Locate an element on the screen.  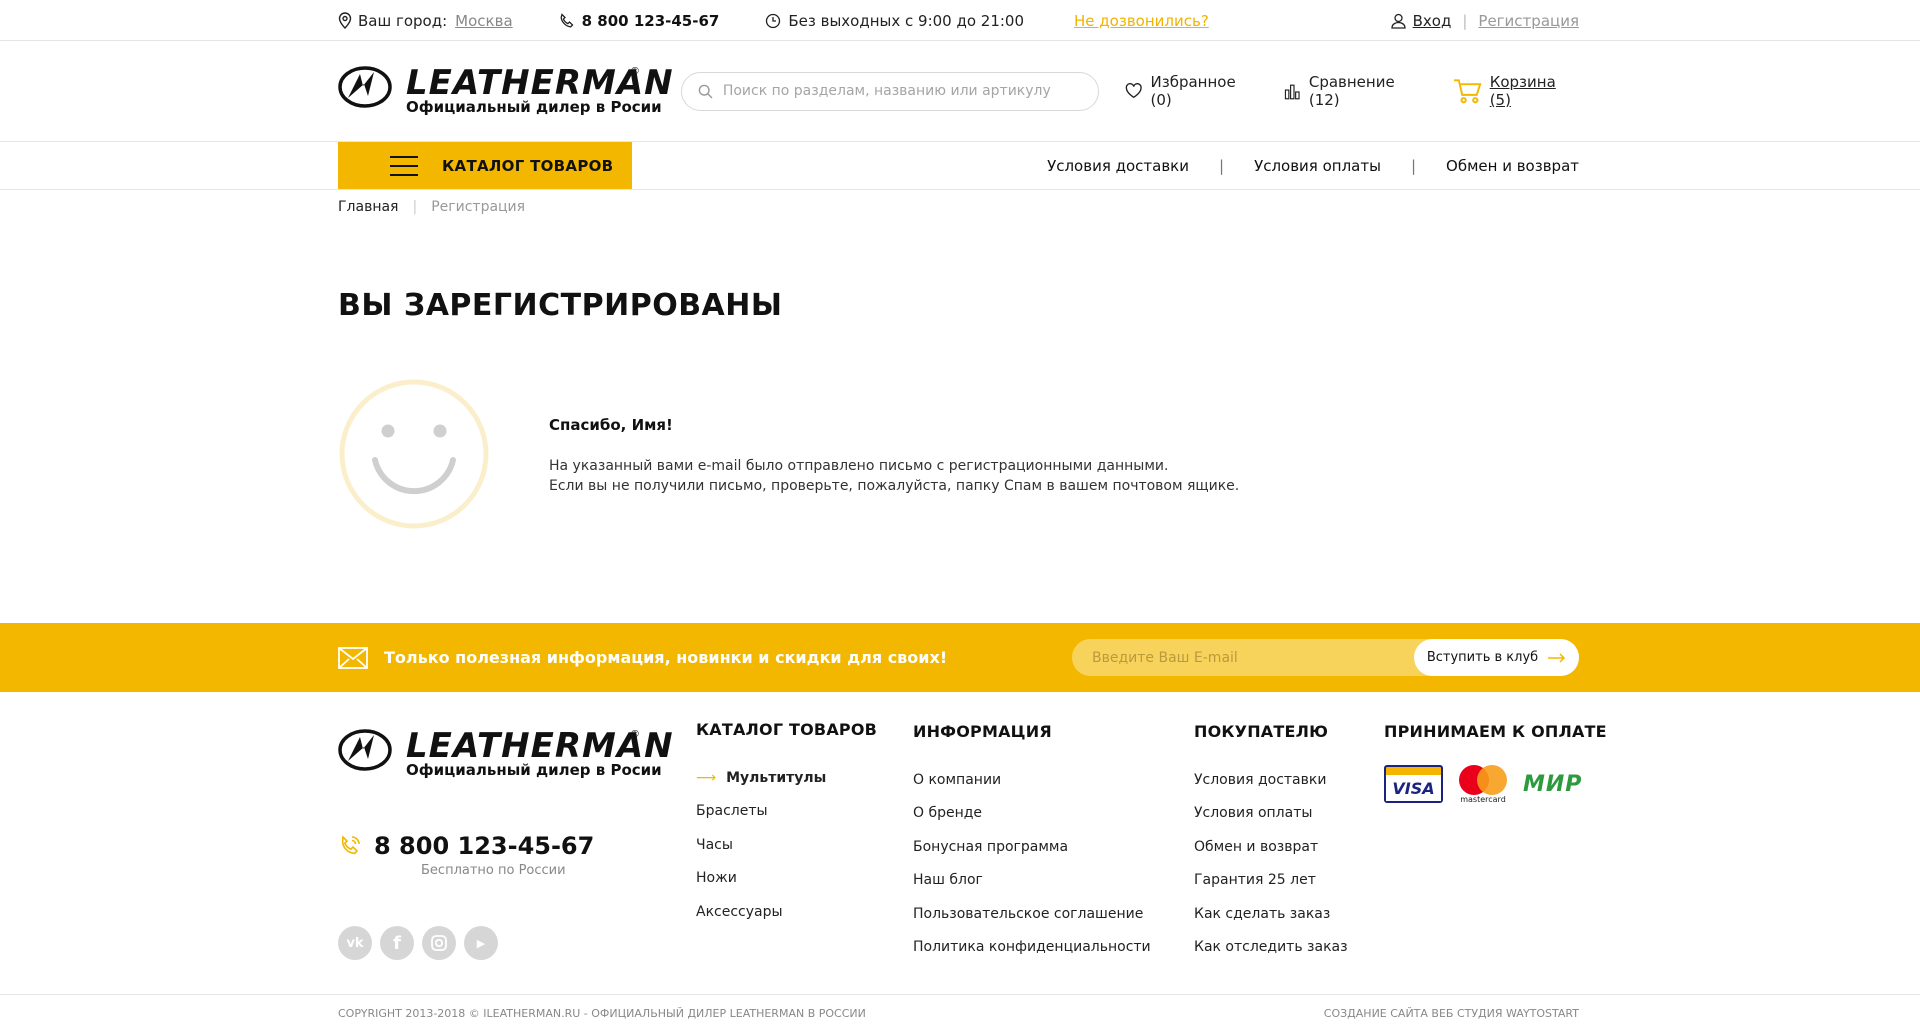
working-hours: Без выходных с 9:00 до 21:00 is located at coordinates (894, 21).